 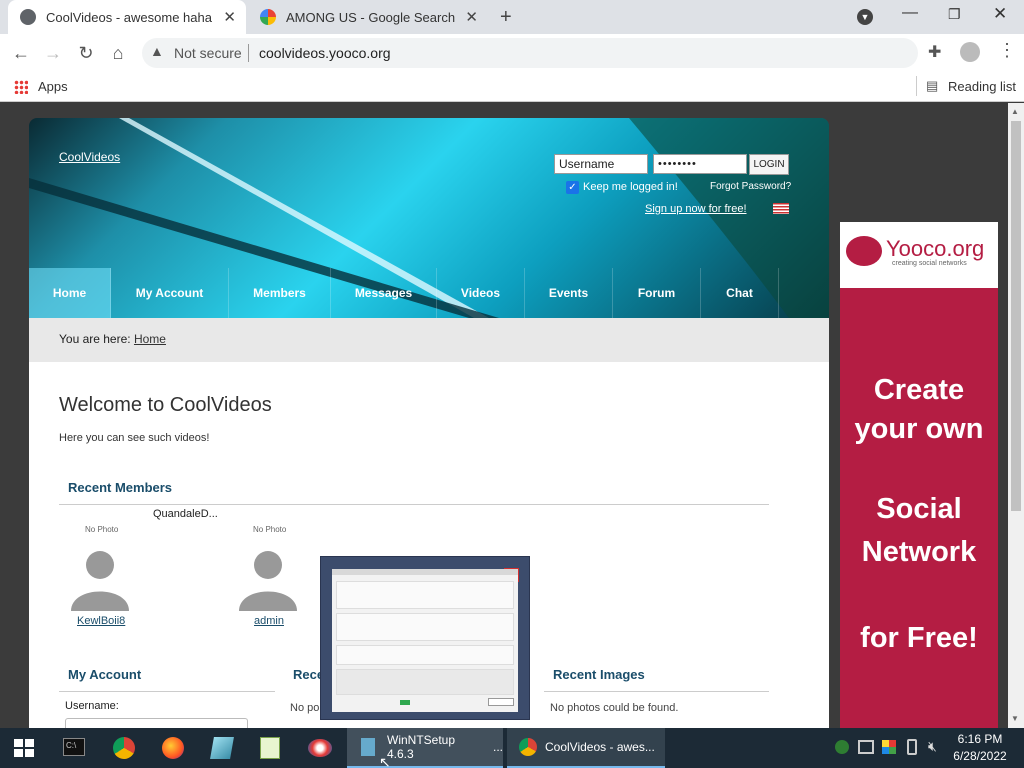 I want to click on preview-button, so click(x=501, y=702).